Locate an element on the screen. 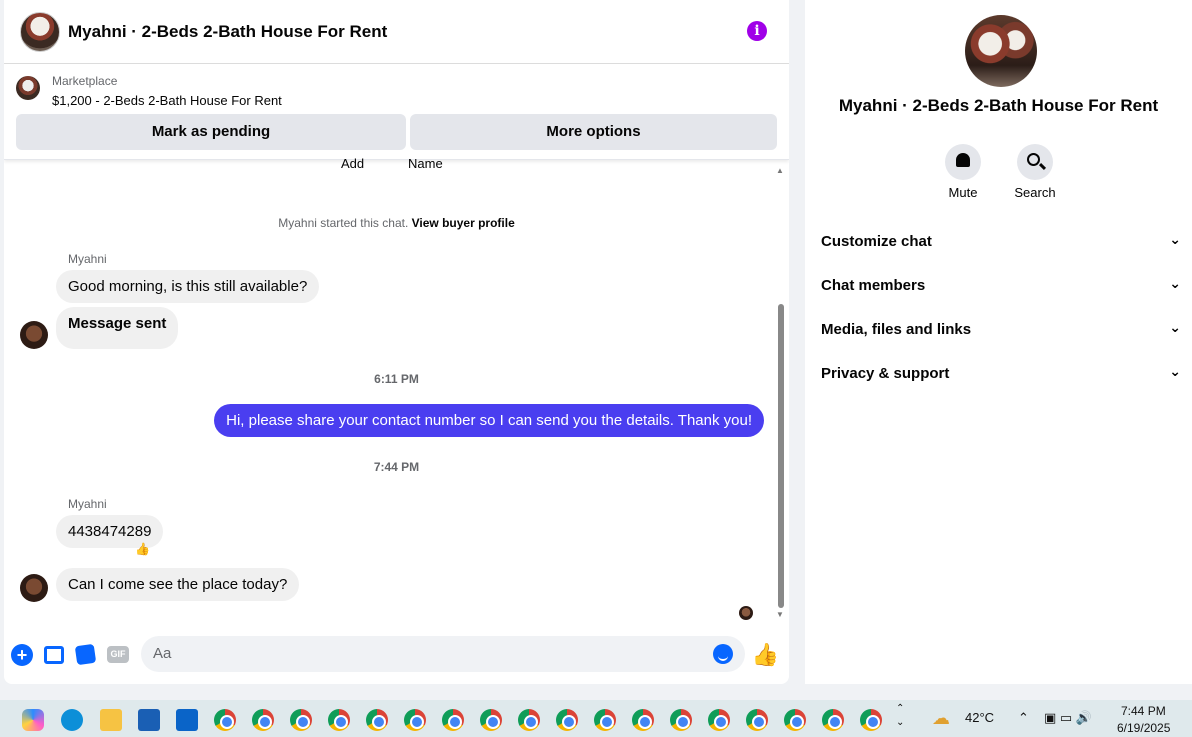 This screenshot has height=737, width=1192. started-text: Myahni started this chat. is located at coordinates (343, 223).